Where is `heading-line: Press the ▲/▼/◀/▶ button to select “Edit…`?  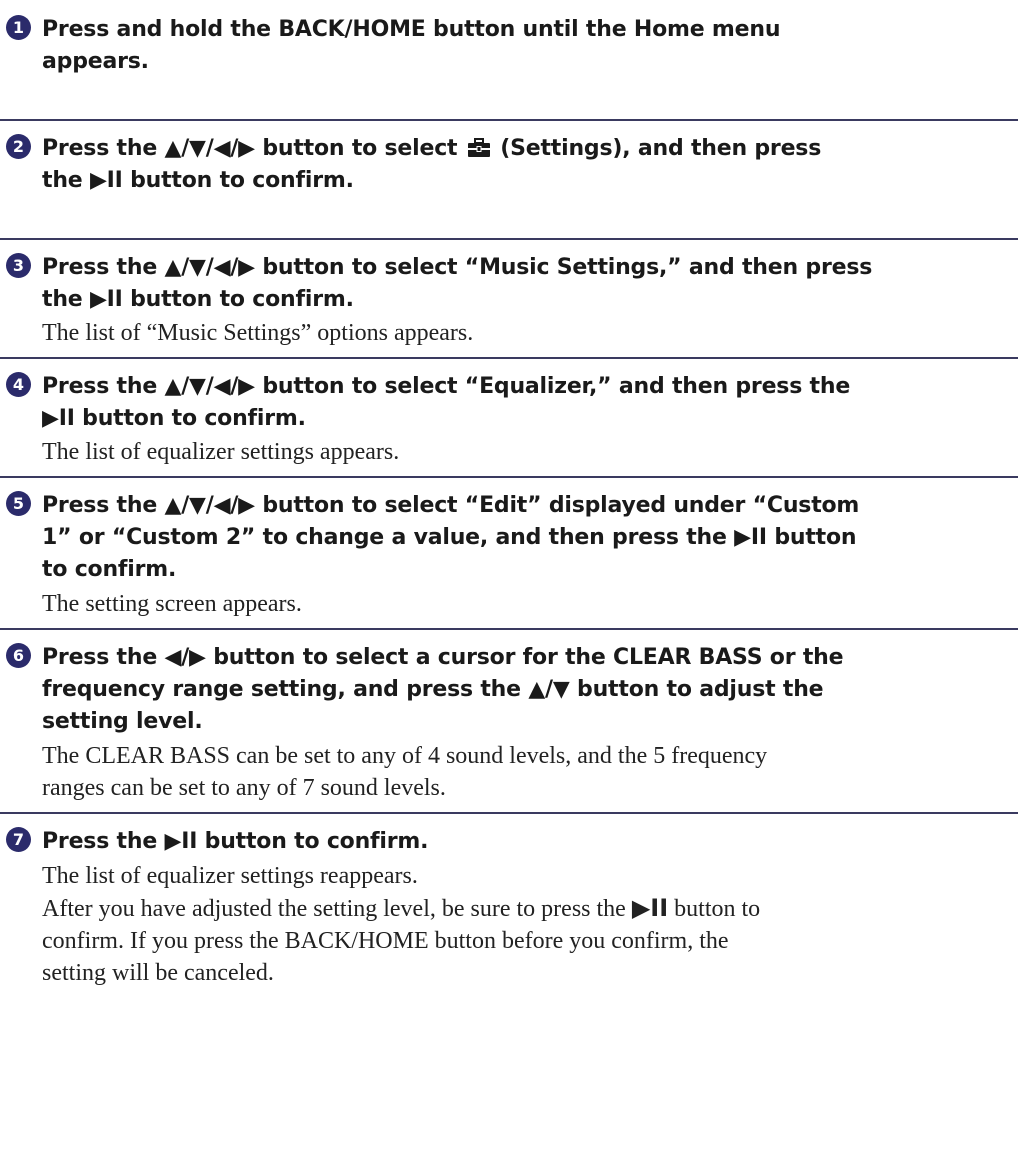 heading-line: Press the ▲/▼/◀/▶ button to select “Edit… is located at coordinates (451, 505).